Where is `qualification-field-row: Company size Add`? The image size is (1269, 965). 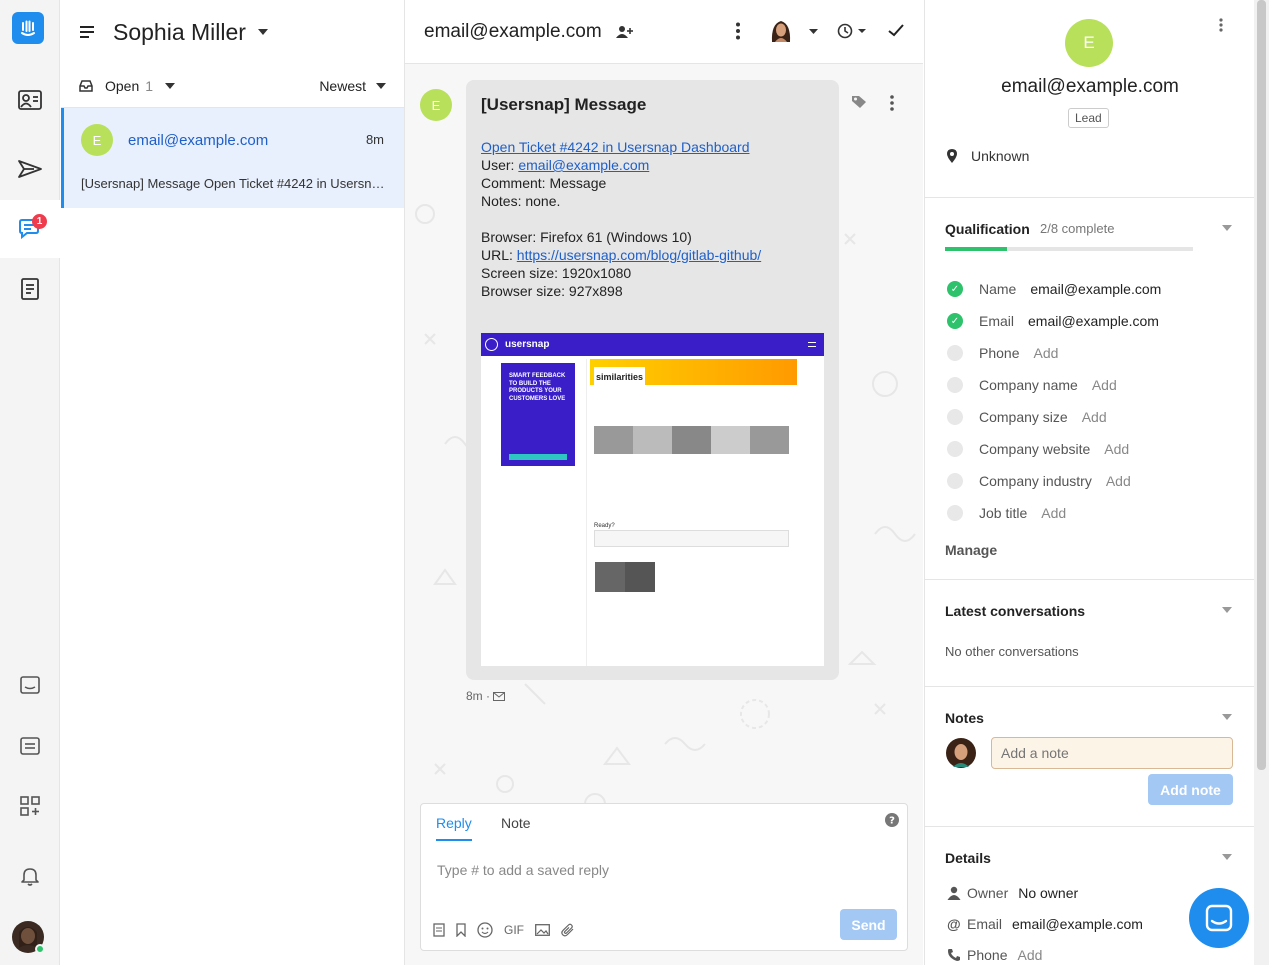 qualification-field-row: Company size Add is located at coordinates (1027, 417).